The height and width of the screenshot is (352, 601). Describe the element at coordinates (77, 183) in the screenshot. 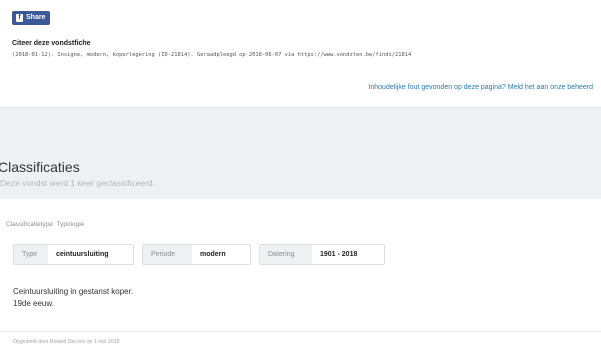

I see `section-subtitle: Deze vondst werd 1 keer geclassificeerd.` at that location.